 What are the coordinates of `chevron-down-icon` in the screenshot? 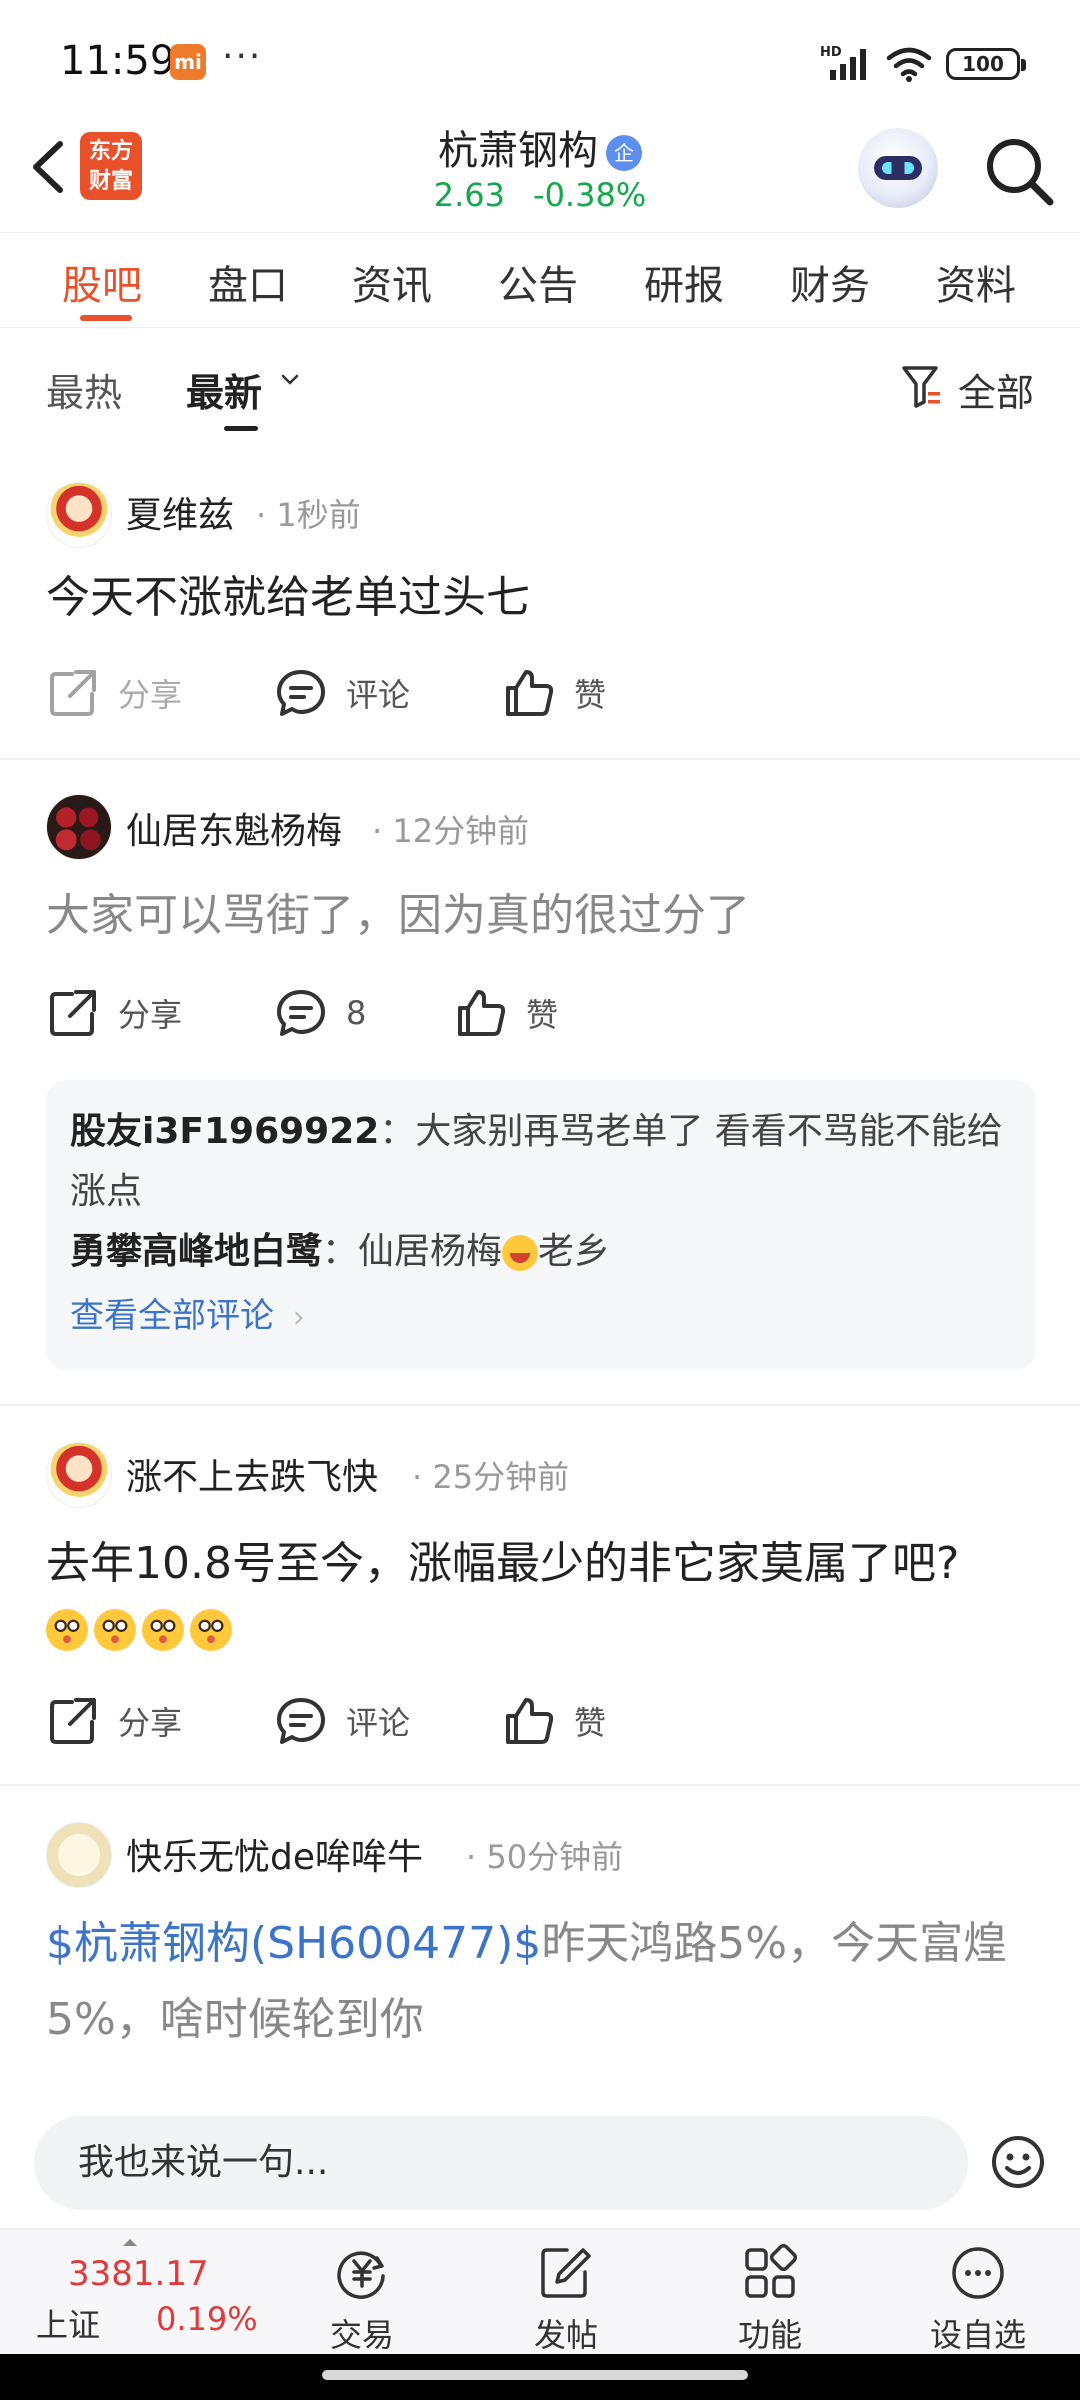 It's located at (290, 380).